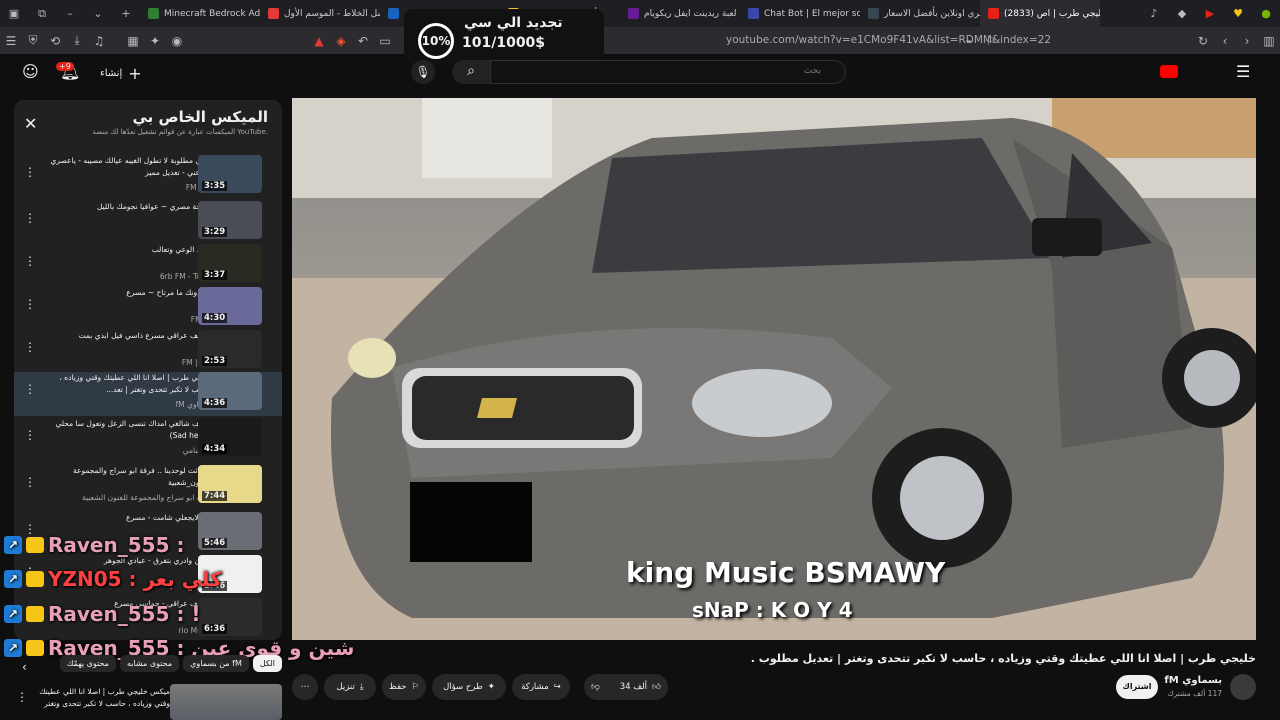 This screenshot has height=720, width=1280. Describe the element at coordinates (148, 309) in the screenshot. I see `playlist-item: ⋮أنا بدونك ما مرتاح ~ مسرعطلاFM4:30` at that location.